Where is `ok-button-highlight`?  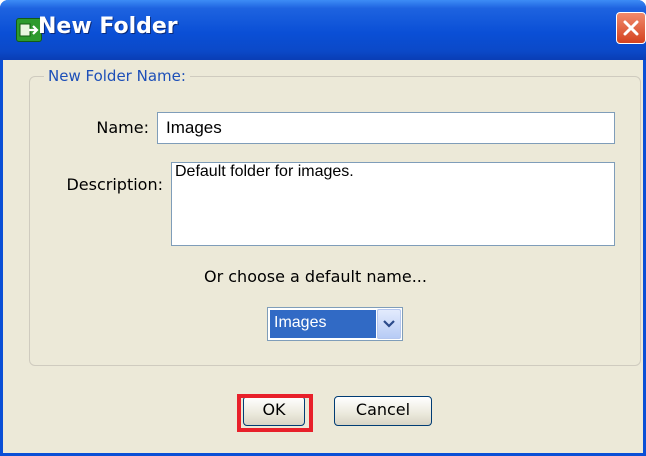
ok-button-highlight is located at coordinates (275, 413).